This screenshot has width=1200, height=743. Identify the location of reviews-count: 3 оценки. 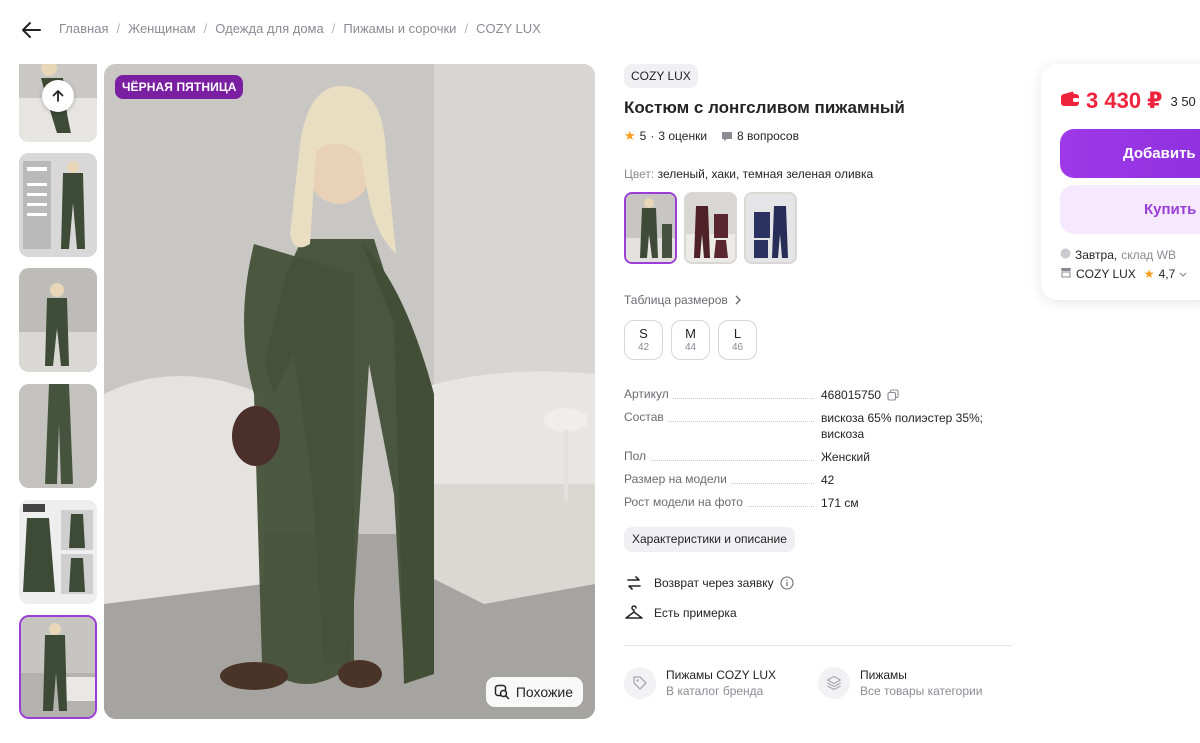
(682, 136).